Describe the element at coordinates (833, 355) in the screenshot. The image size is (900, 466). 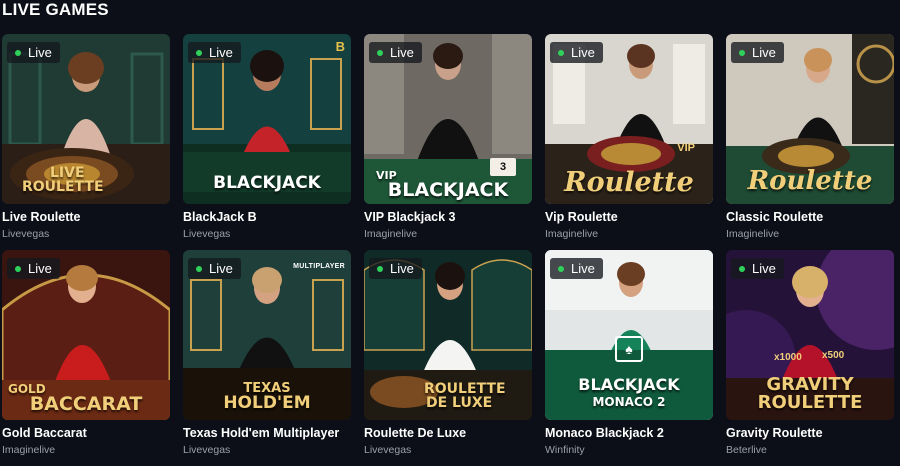
I see `multiplier-label: x500` at that location.